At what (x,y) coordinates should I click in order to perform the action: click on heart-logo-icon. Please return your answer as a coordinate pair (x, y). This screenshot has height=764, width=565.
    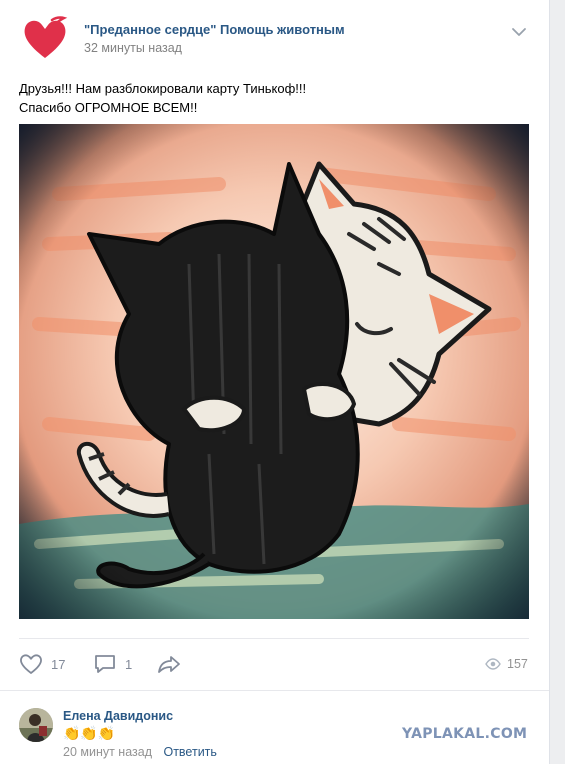
    Looking at the image, I should click on (46, 37).